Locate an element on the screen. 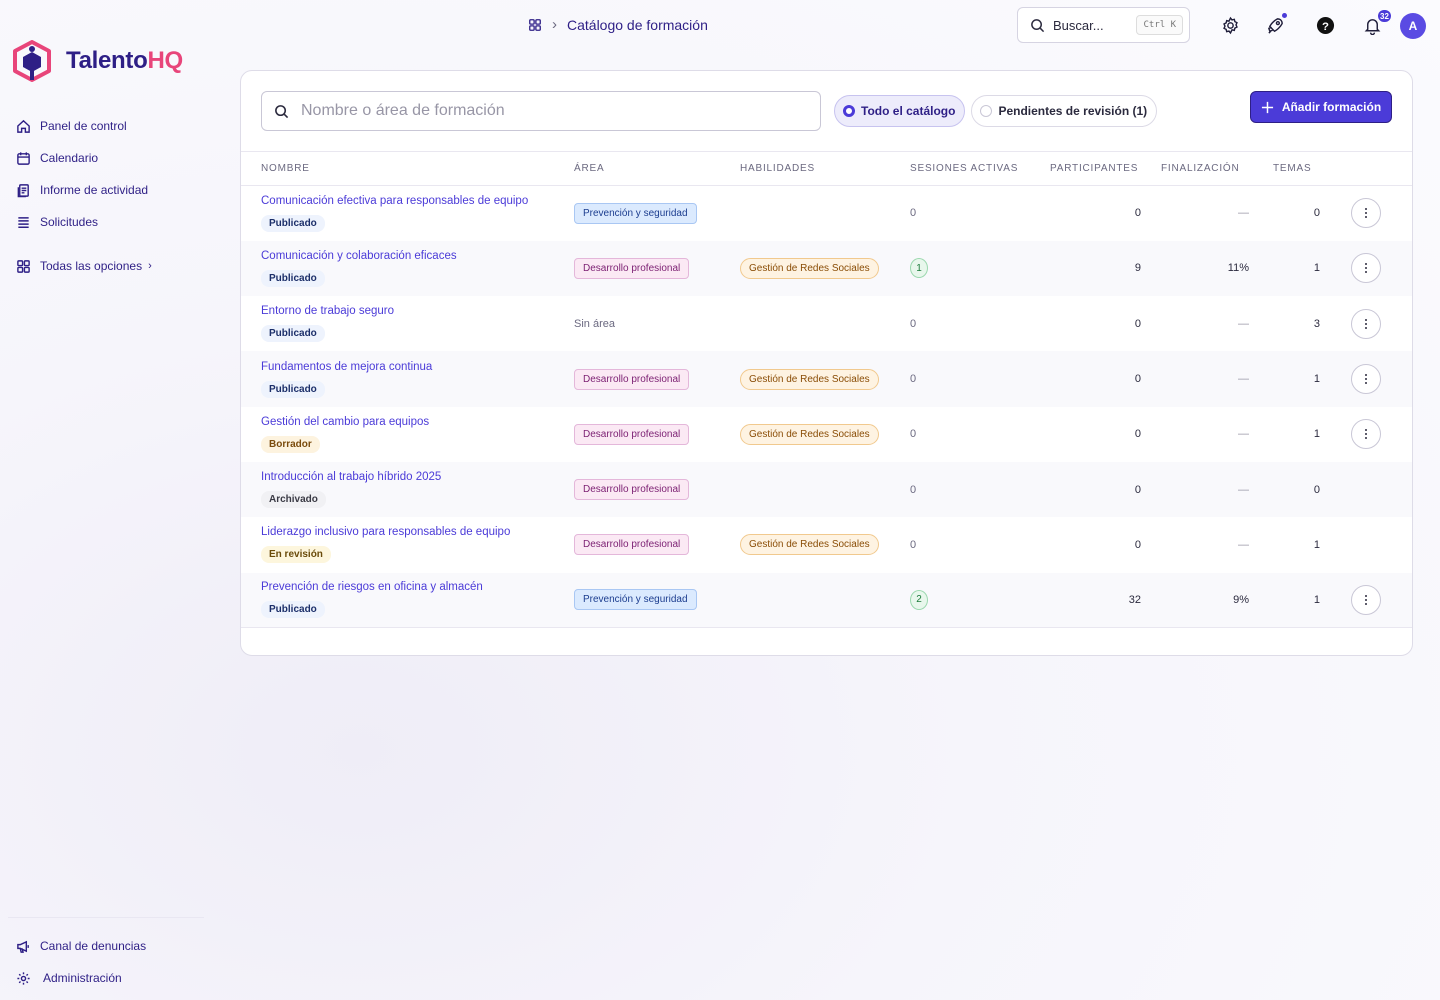 The height and width of the screenshot is (1000, 1440). cell-sessions: 2 is located at coordinates (969, 600).